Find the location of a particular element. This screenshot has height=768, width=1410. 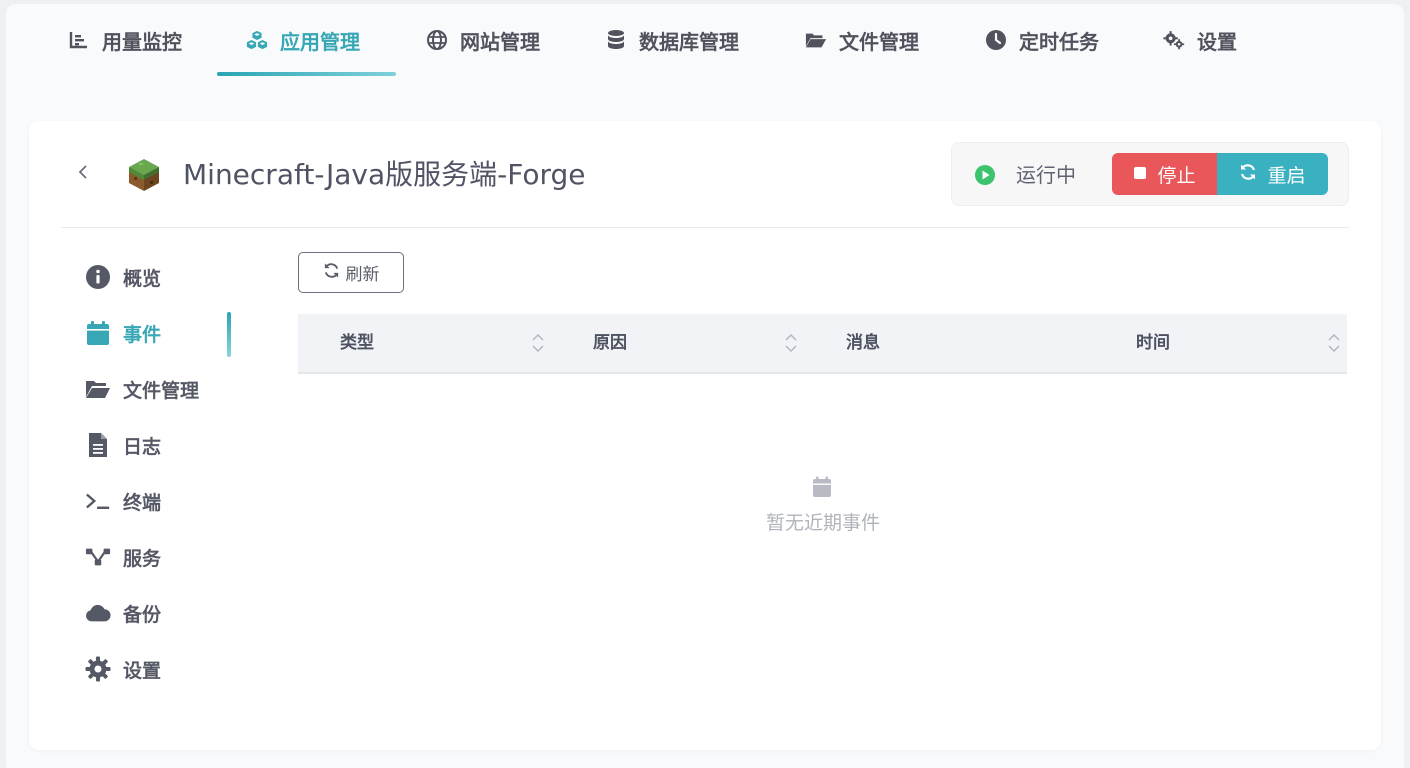

cog-icon is located at coordinates (98, 669).